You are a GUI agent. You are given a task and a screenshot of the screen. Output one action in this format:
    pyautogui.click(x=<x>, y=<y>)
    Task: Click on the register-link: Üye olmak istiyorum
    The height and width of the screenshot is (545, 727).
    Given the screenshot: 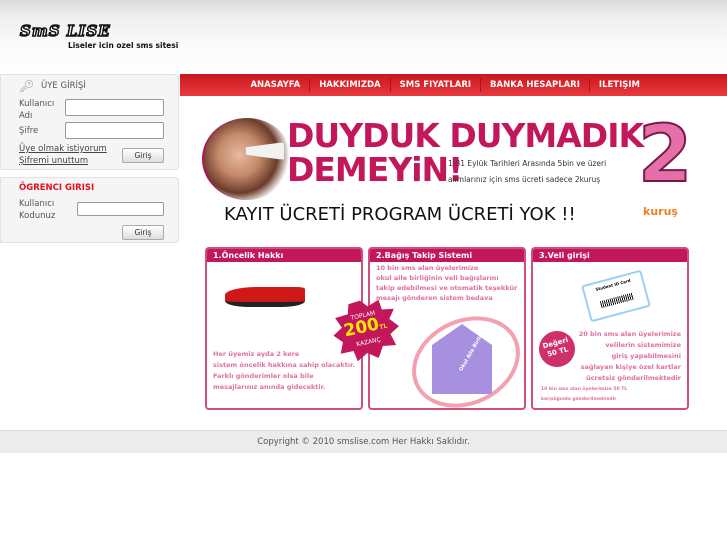 What is the action you would take?
    pyautogui.click(x=63, y=149)
    